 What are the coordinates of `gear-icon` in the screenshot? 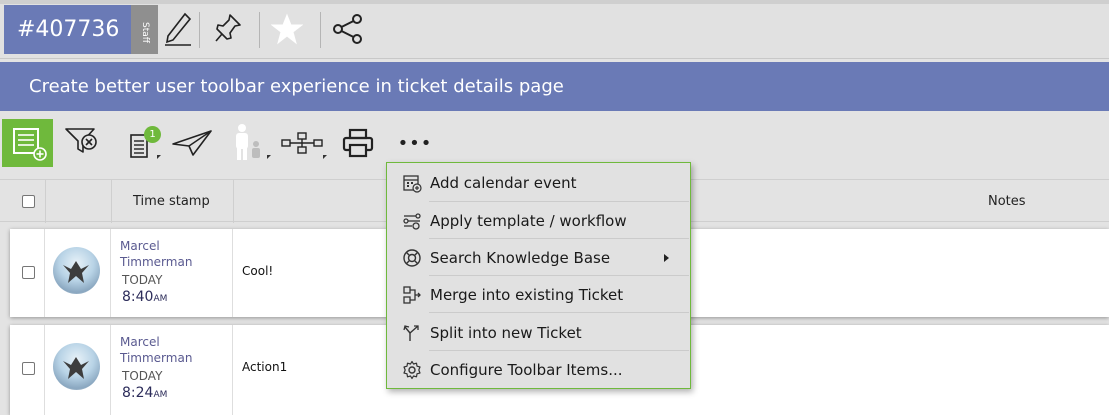 It's located at (412, 370).